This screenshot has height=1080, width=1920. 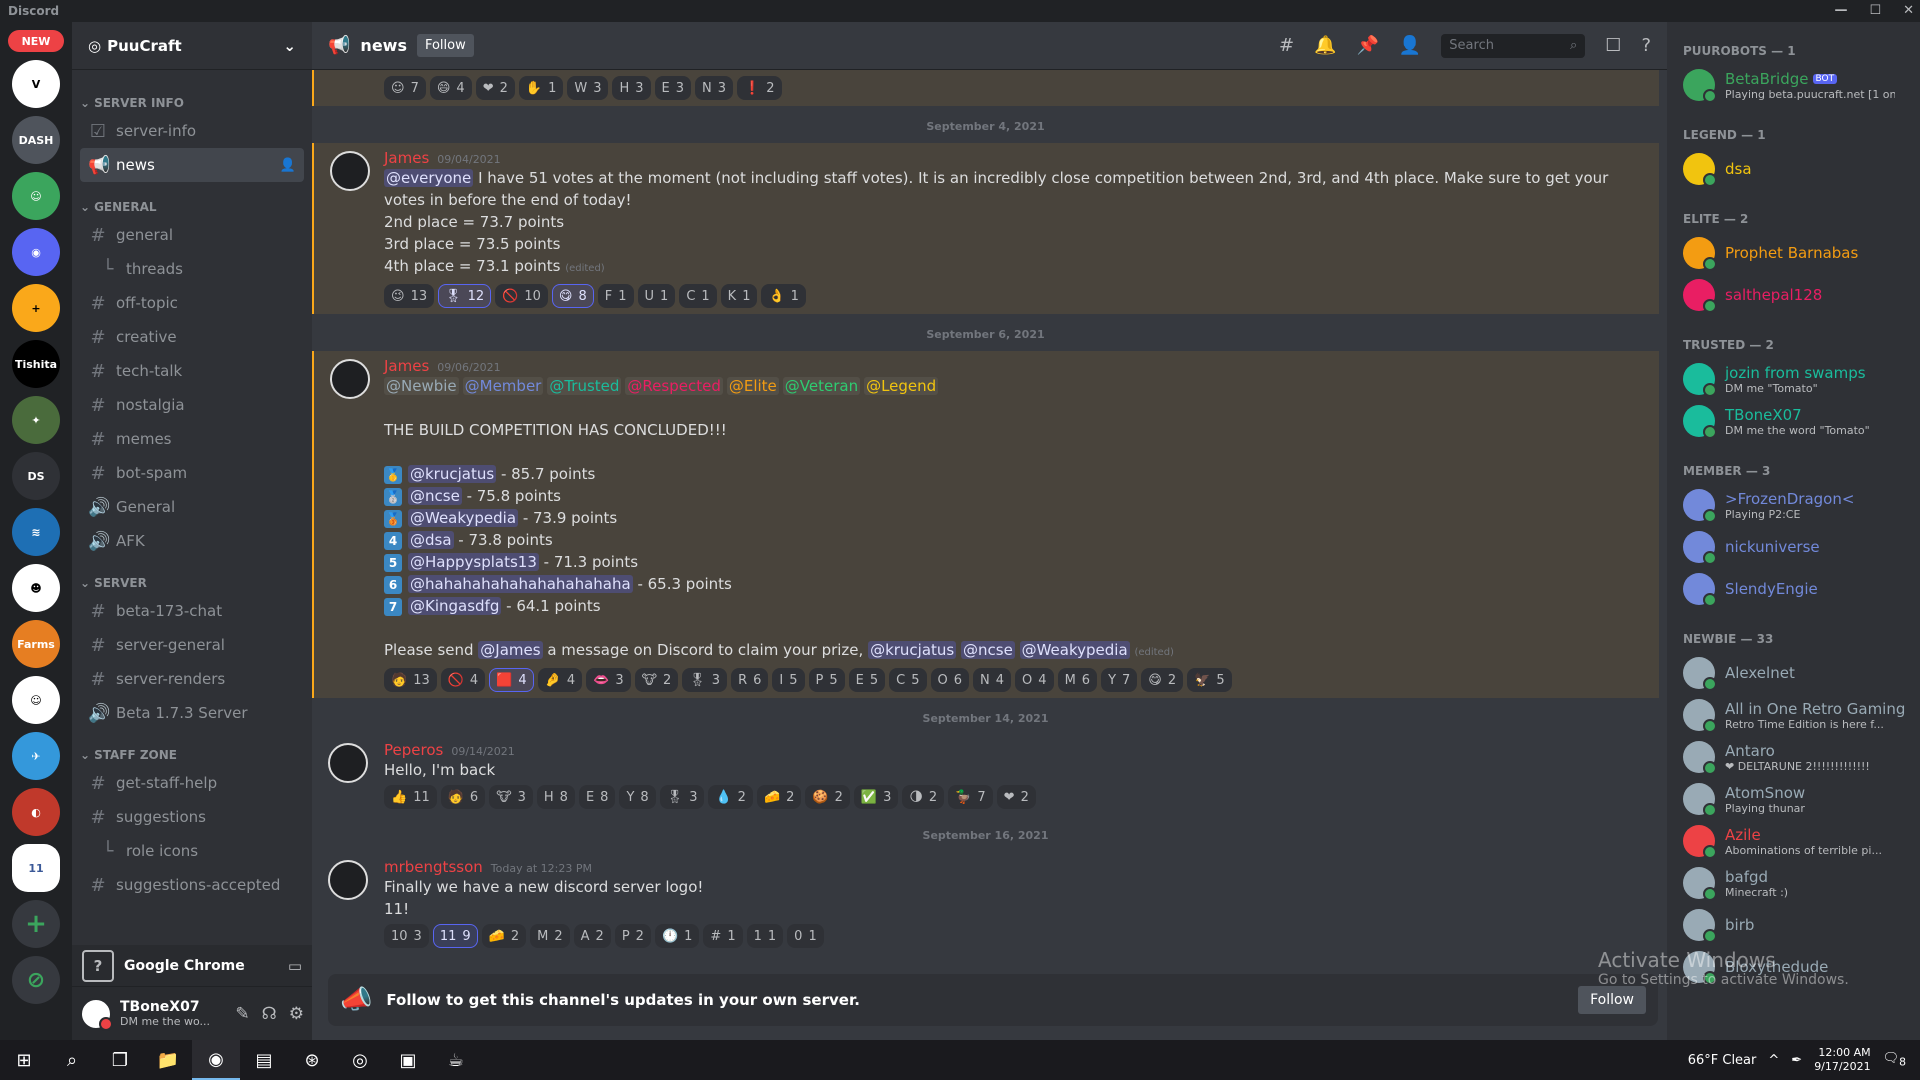 What do you see at coordinates (1722, 1060) in the screenshot?
I see `weather-widget: 66°F Clear` at bounding box center [1722, 1060].